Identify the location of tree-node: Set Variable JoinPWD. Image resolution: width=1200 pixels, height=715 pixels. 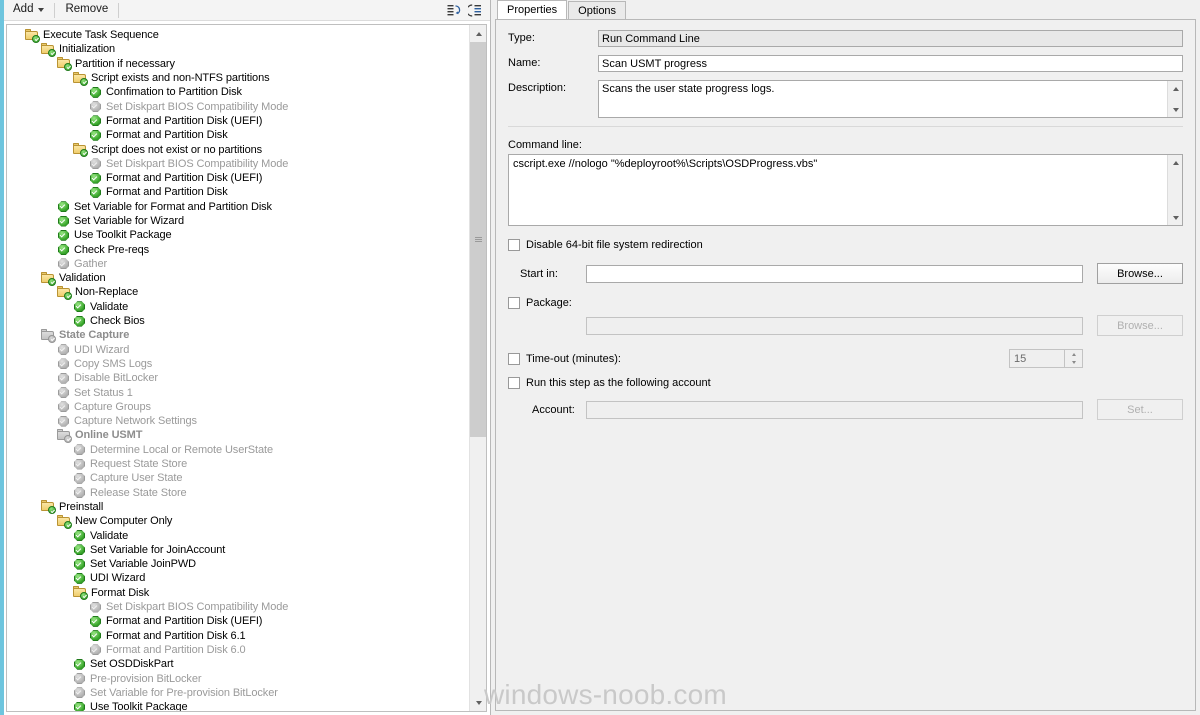
(238, 564).